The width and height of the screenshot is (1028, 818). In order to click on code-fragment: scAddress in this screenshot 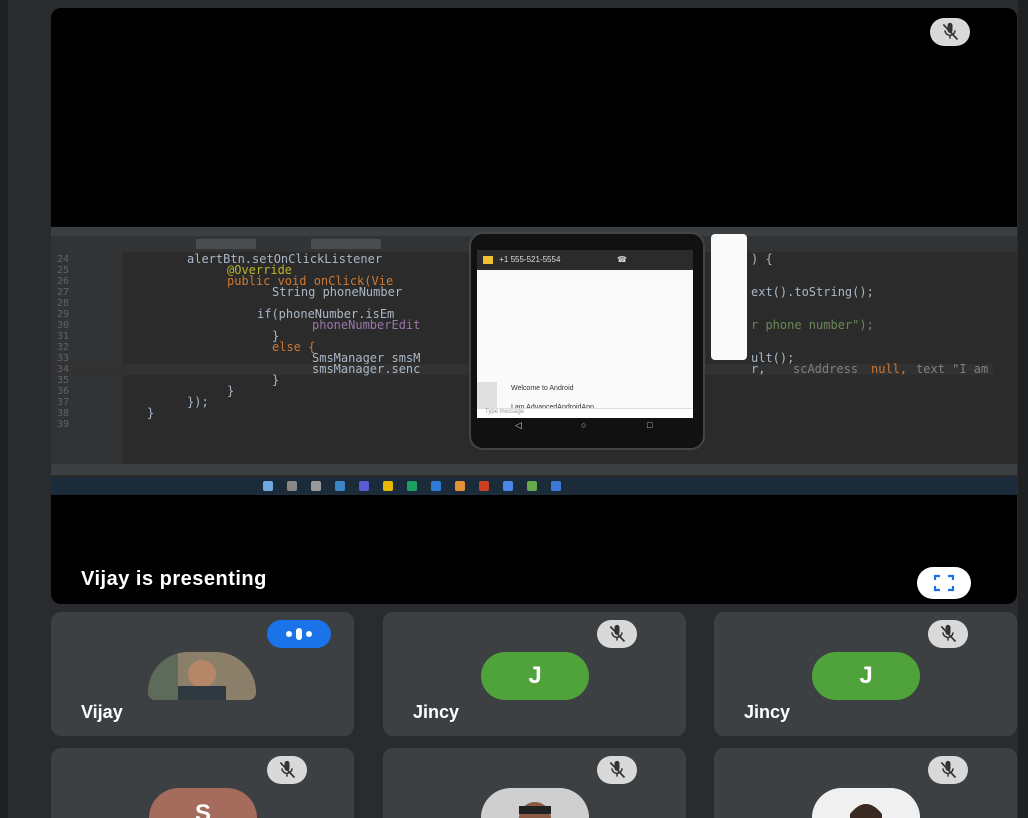, I will do `click(826, 369)`.